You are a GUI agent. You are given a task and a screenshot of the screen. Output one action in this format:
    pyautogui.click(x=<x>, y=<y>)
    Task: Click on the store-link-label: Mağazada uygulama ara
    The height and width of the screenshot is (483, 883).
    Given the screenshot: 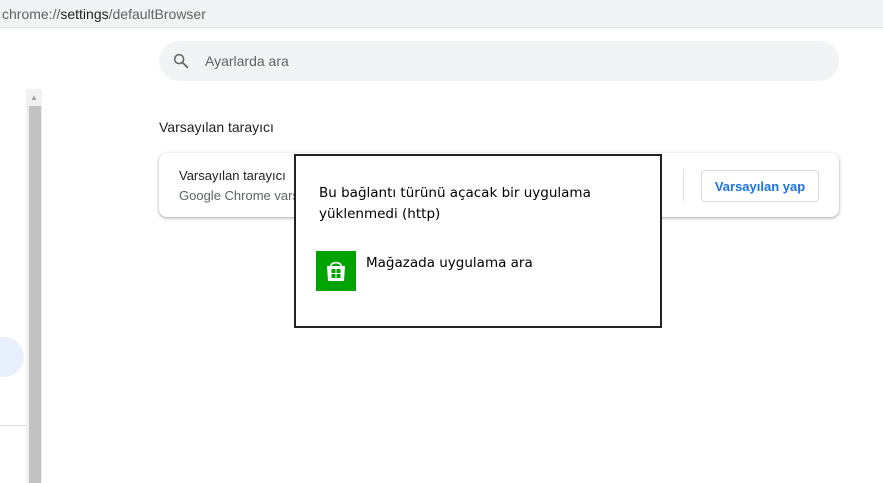 What is the action you would take?
    pyautogui.click(x=449, y=263)
    